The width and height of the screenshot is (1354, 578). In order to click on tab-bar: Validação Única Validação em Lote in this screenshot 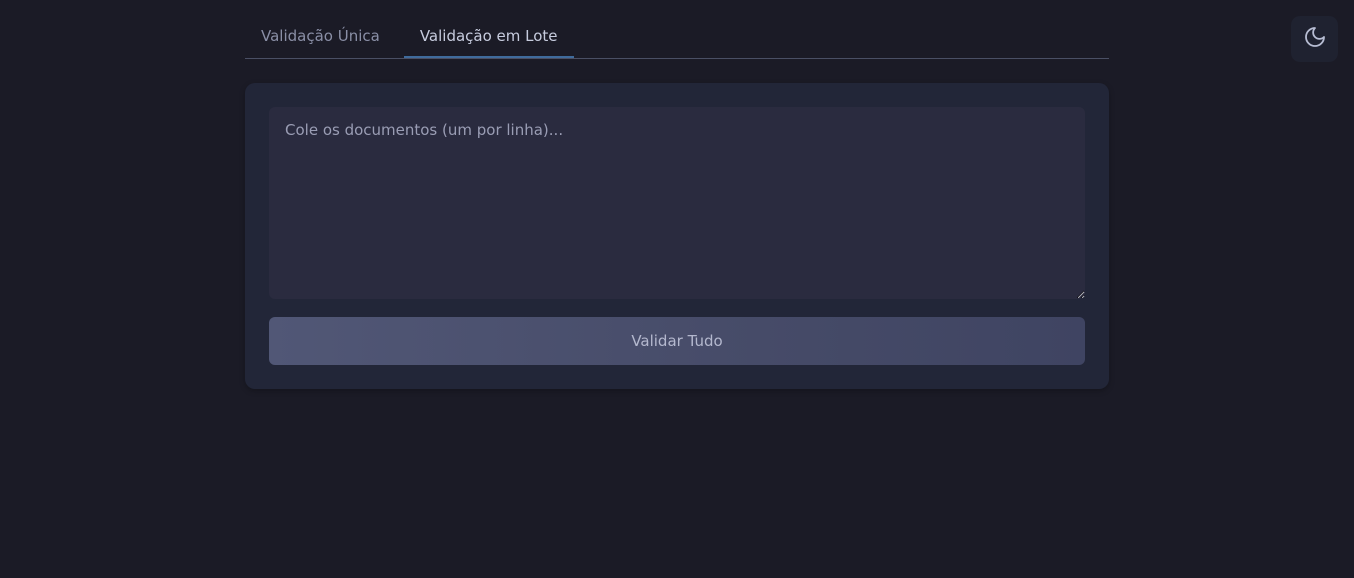, I will do `click(677, 37)`.